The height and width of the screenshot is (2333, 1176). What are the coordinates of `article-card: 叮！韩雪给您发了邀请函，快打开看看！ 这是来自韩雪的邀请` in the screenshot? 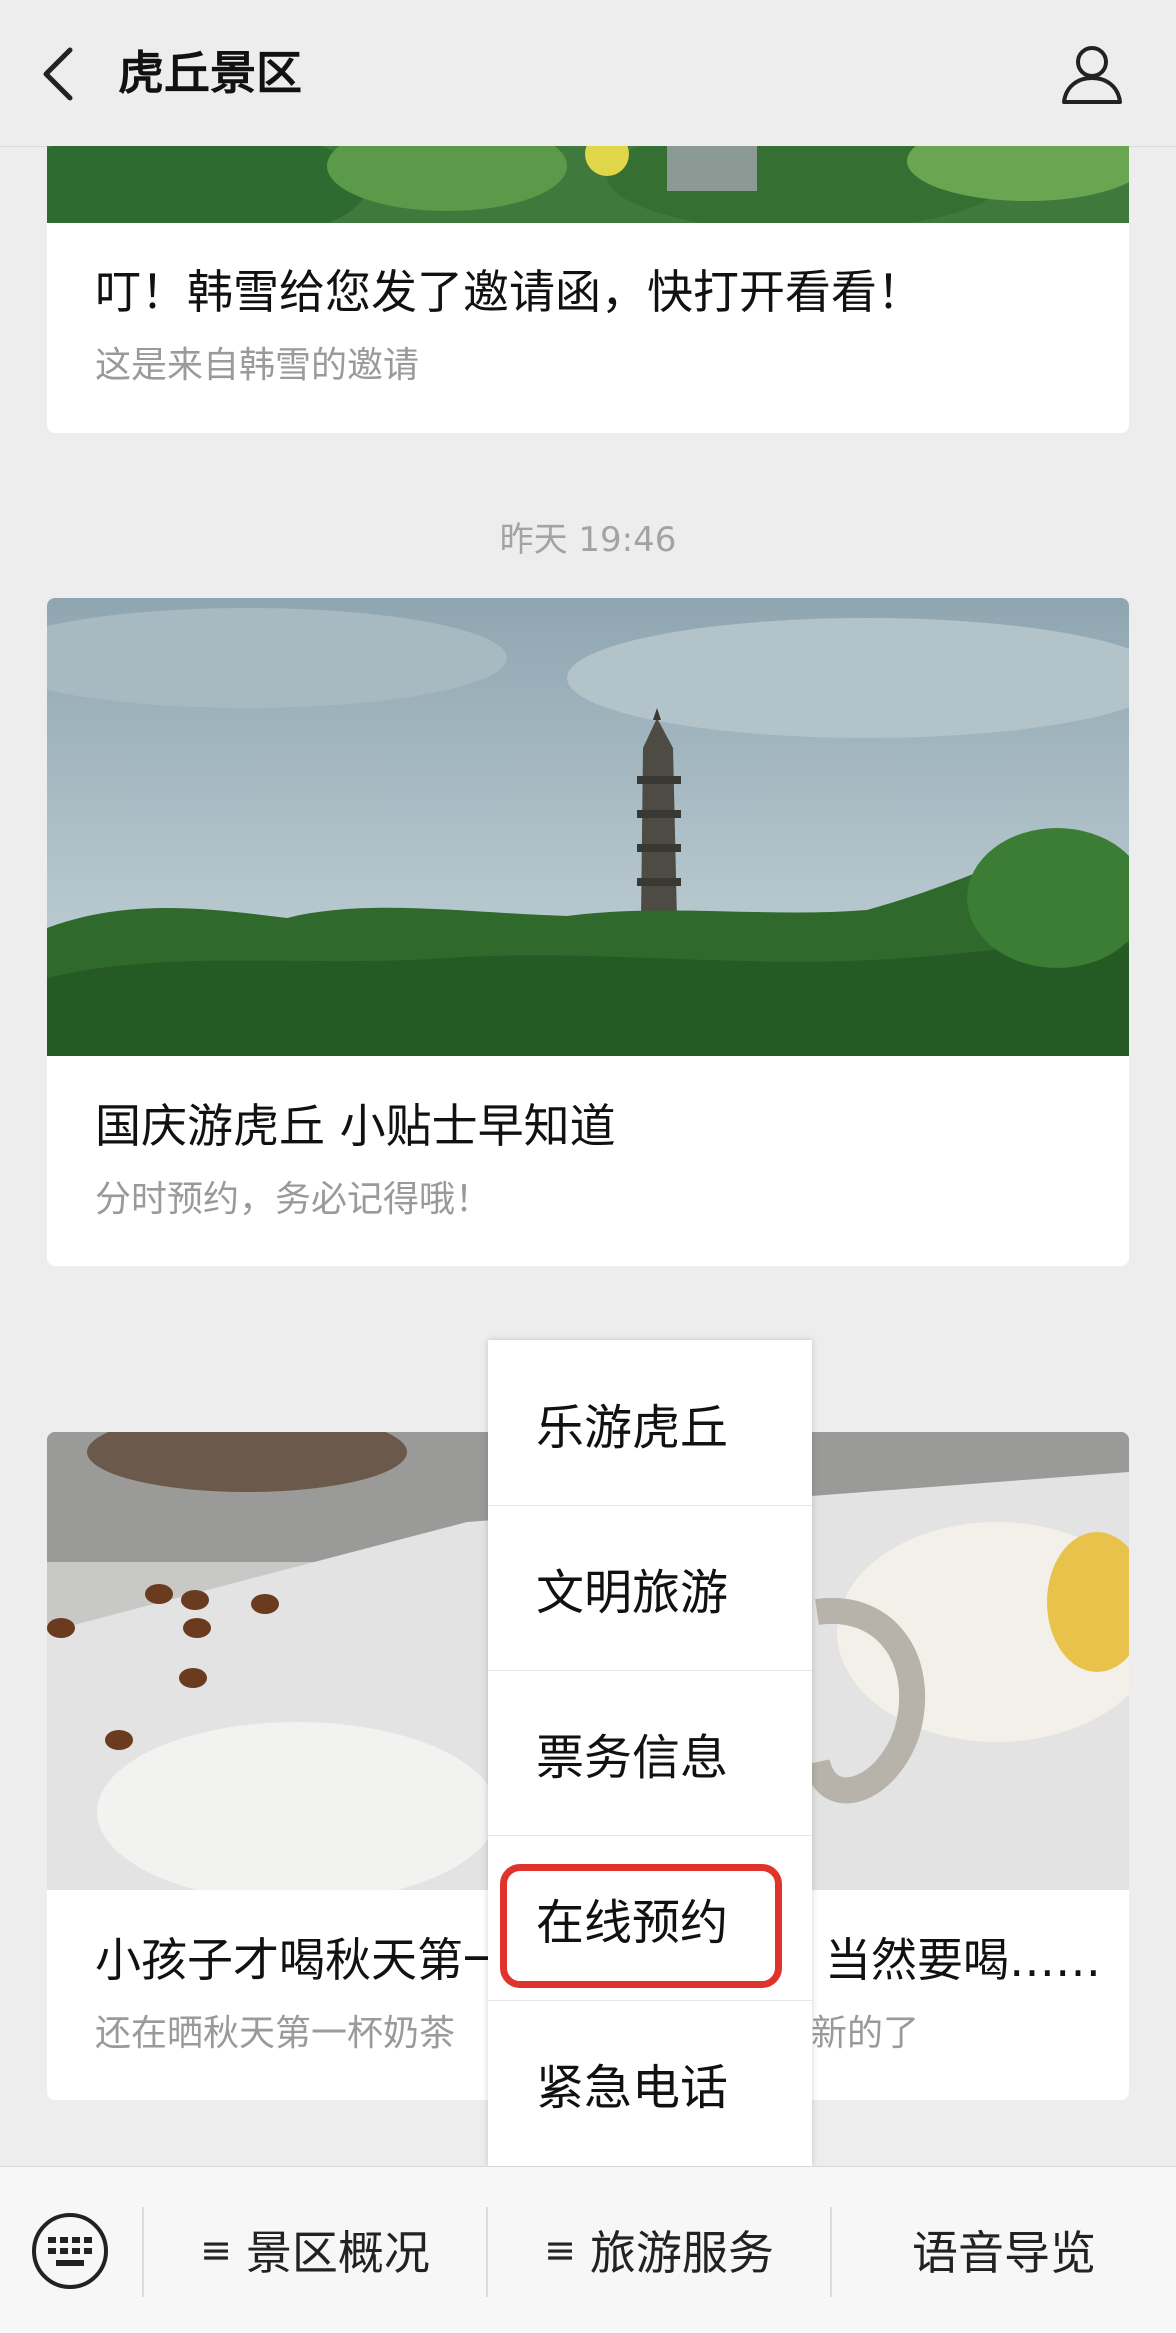 It's located at (588, 289).